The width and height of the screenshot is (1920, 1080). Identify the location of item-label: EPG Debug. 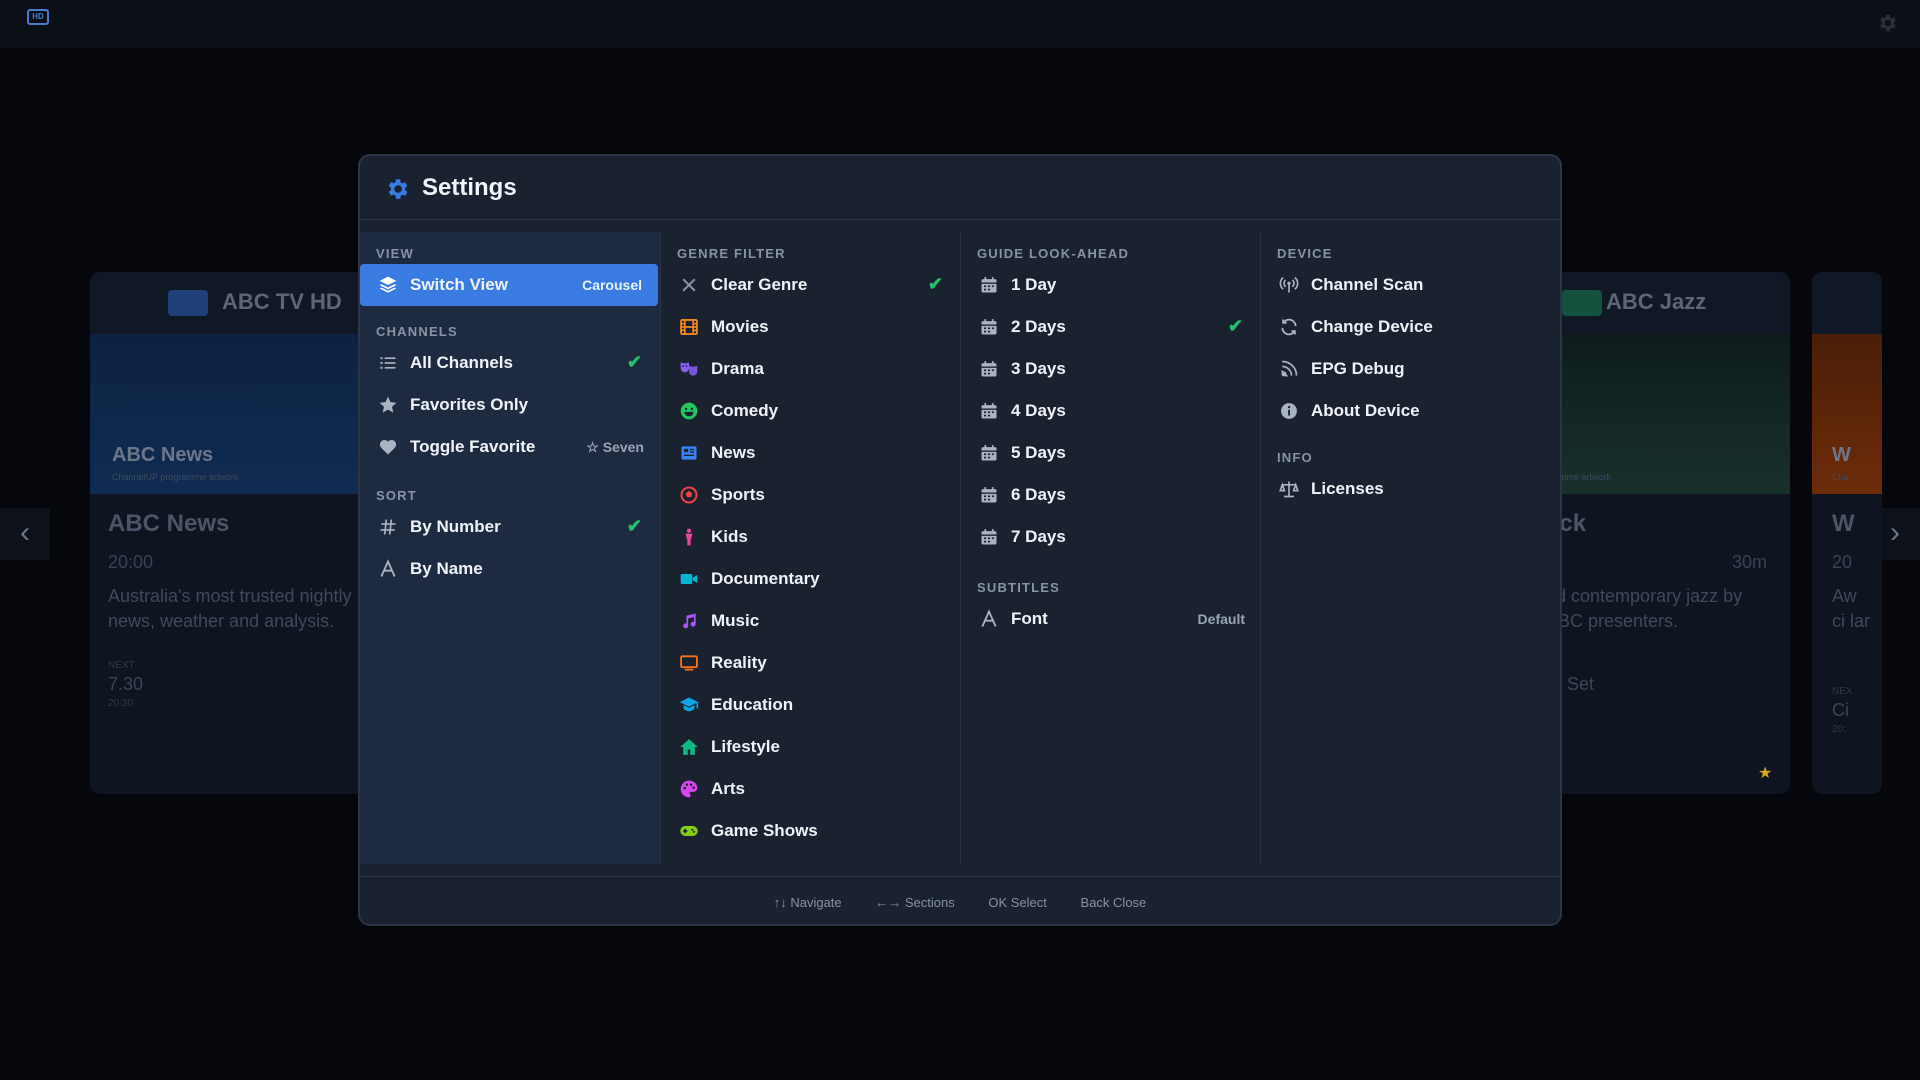
(1358, 368).